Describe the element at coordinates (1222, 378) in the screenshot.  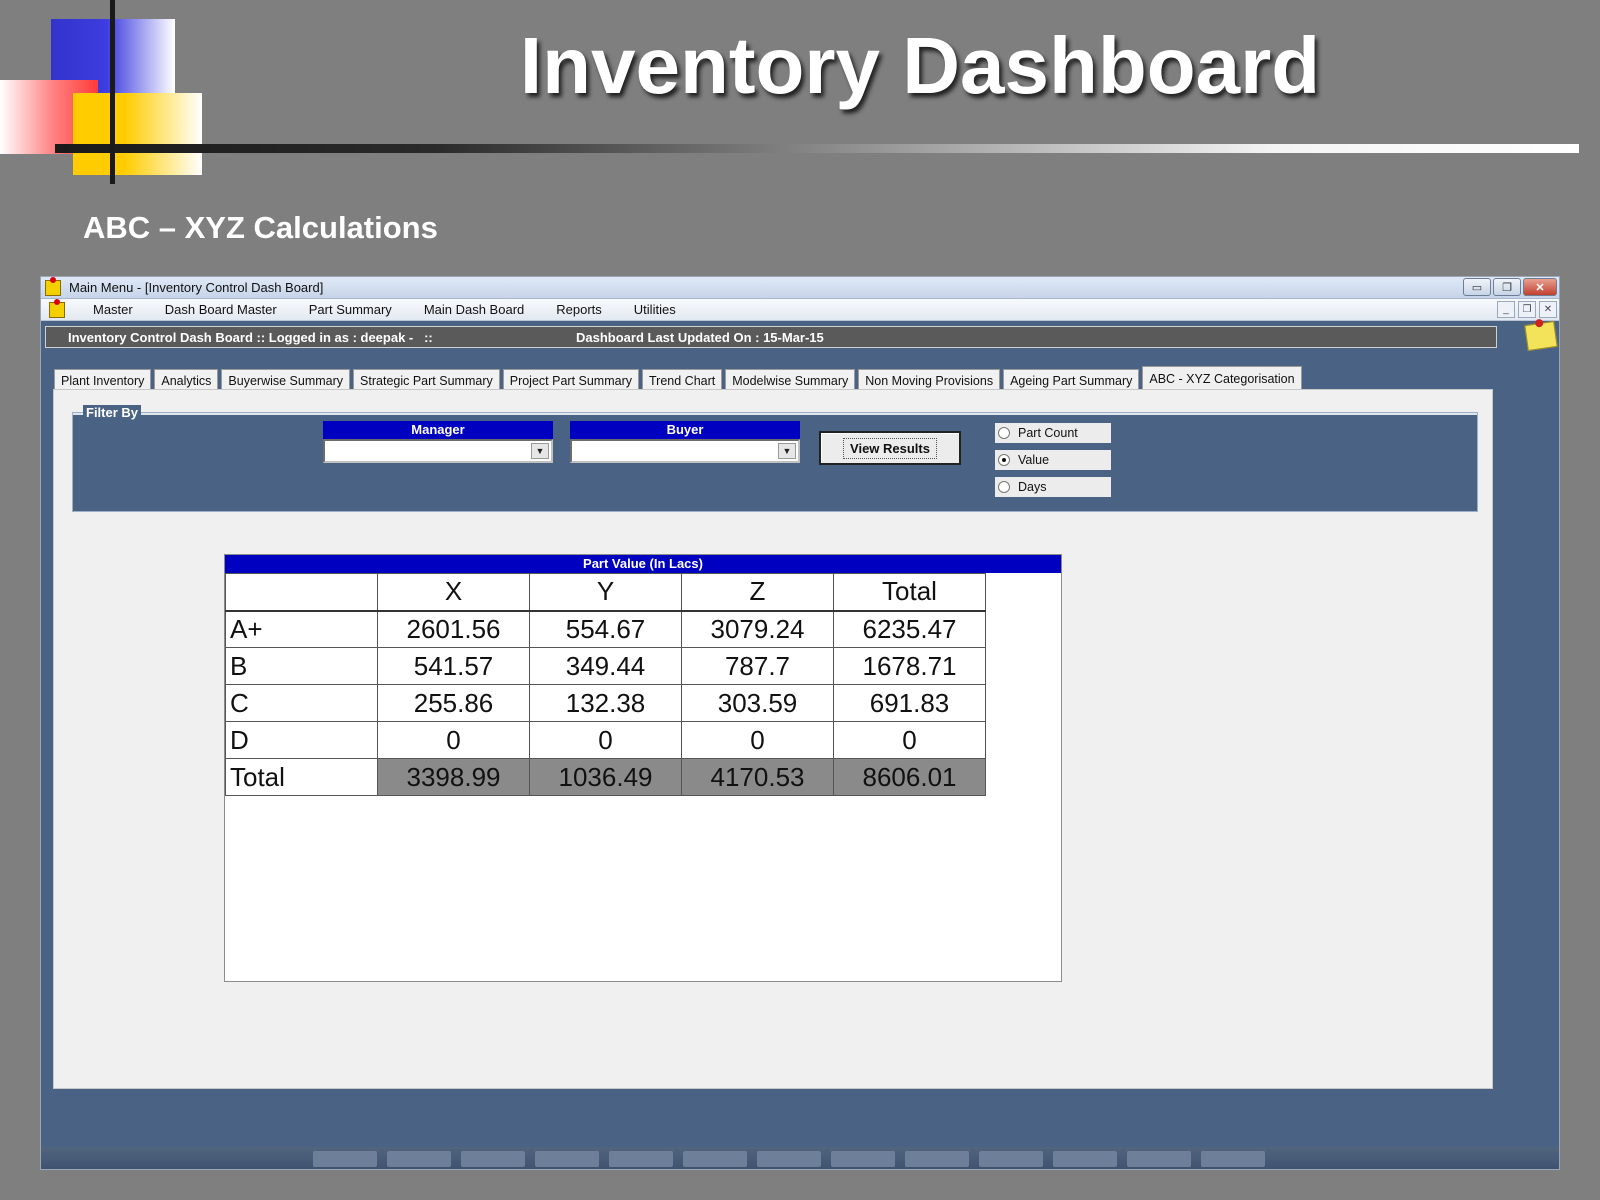
I see `tab-abc-xyz-categorisation: ABC - XYZ Categorisation` at that location.